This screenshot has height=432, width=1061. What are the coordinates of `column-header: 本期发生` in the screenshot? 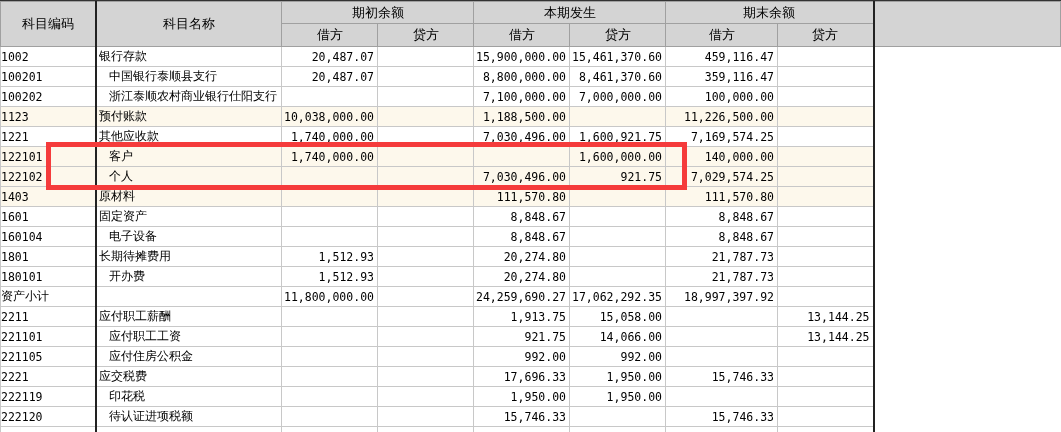 It's located at (569, 12).